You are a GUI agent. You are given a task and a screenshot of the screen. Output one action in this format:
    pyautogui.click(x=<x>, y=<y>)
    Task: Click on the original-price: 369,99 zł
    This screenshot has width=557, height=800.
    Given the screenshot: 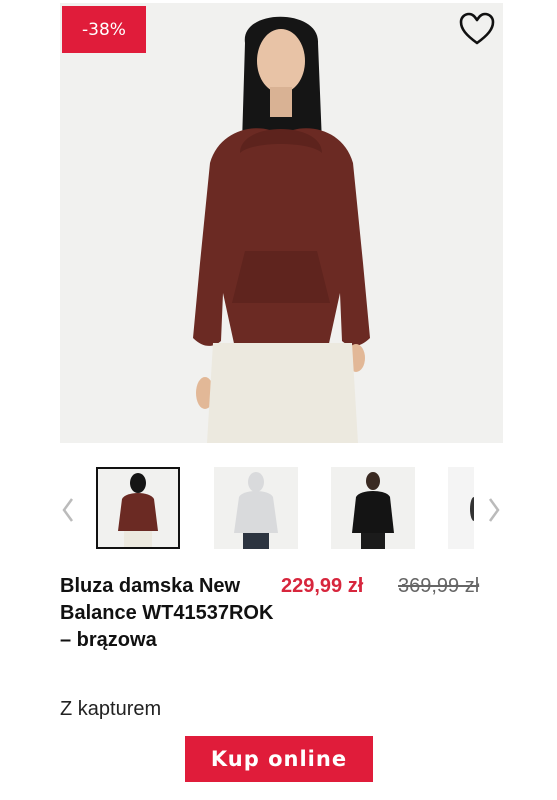 What is the action you would take?
    pyautogui.click(x=439, y=586)
    